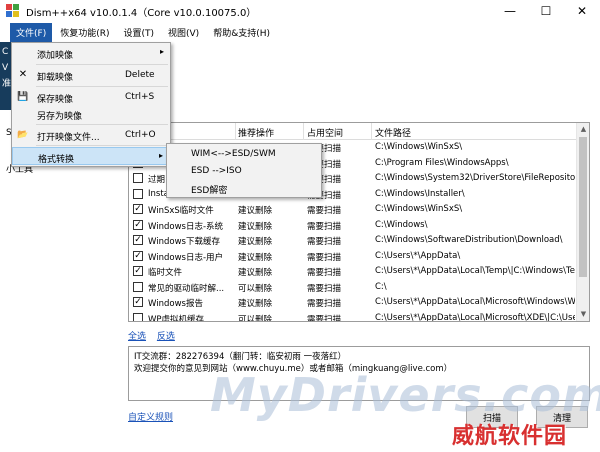  What do you see at coordinates (418, 255) in the screenshot?
I see `row-path: C:\Users\*\AppData\` at bounding box center [418, 255].